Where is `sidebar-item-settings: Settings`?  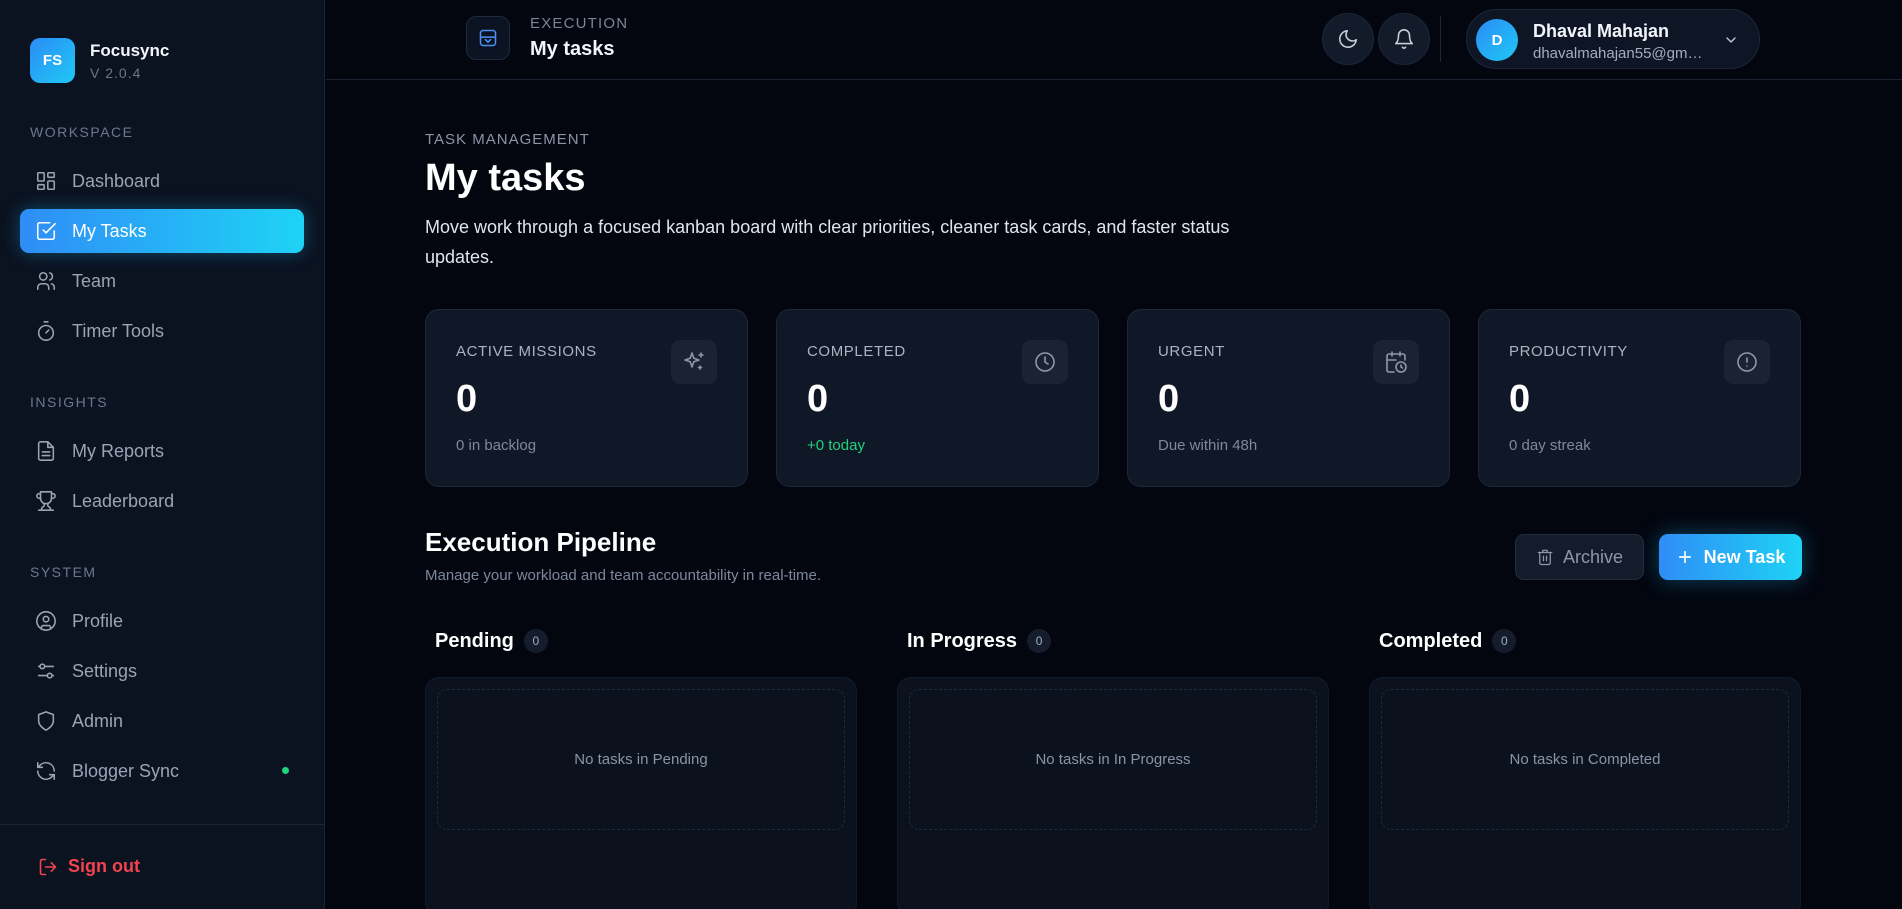
sidebar-item-settings: Settings is located at coordinates (162, 671).